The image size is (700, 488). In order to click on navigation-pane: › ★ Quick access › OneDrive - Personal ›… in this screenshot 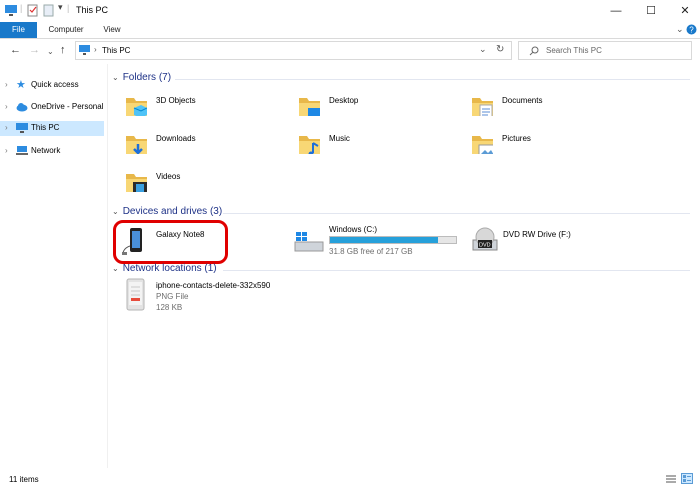, I will do `click(54, 266)`.